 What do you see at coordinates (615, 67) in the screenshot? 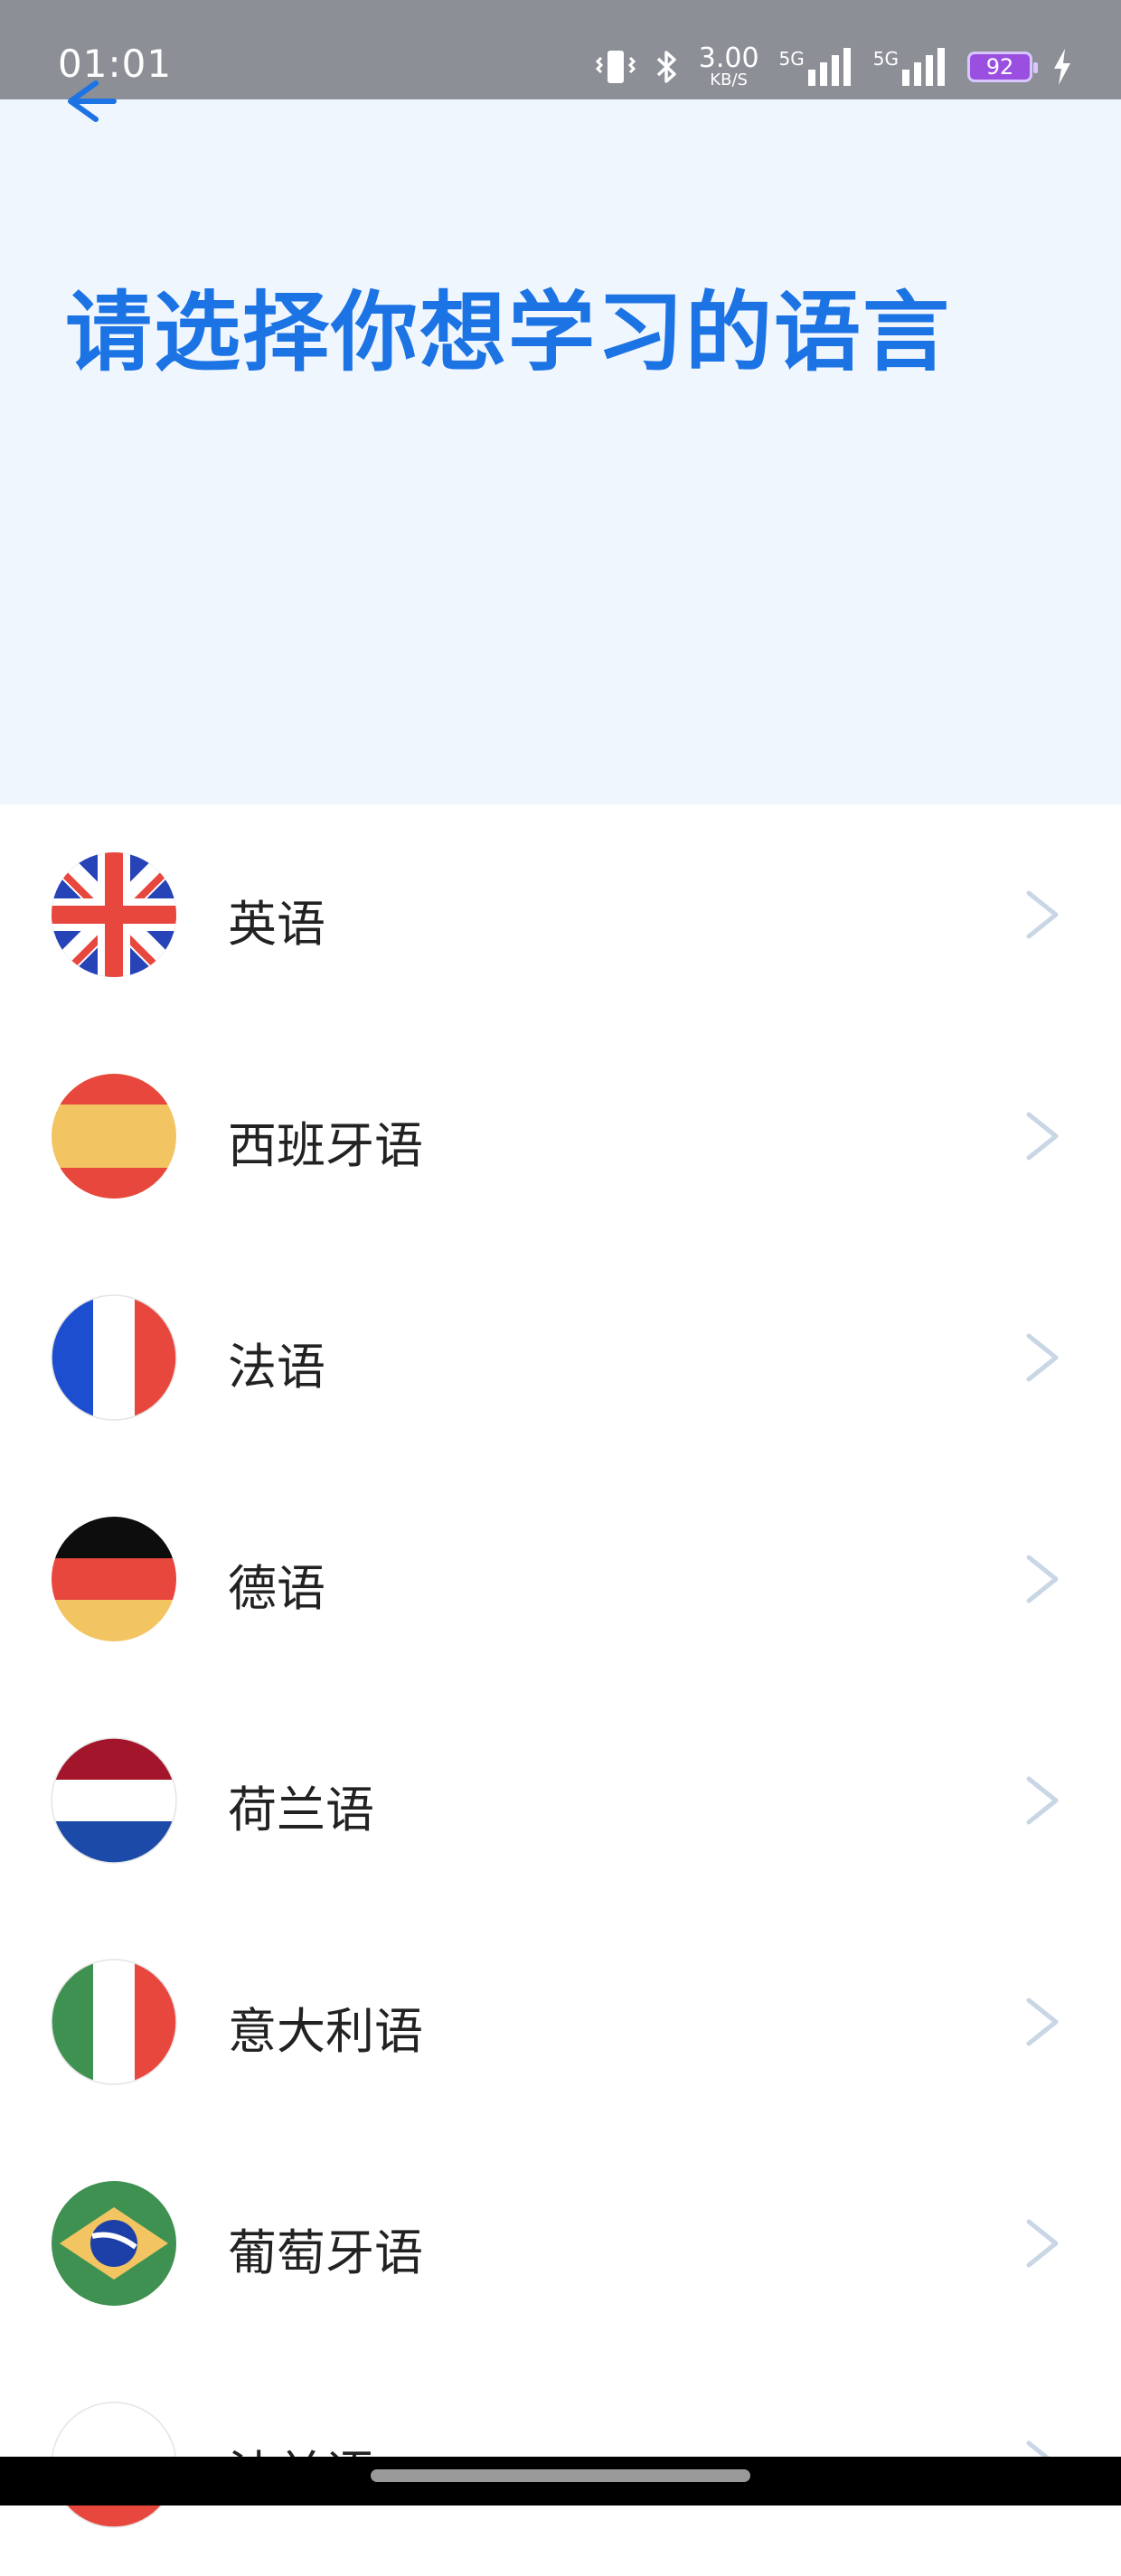
I see `vibrate-icon` at bounding box center [615, 67].